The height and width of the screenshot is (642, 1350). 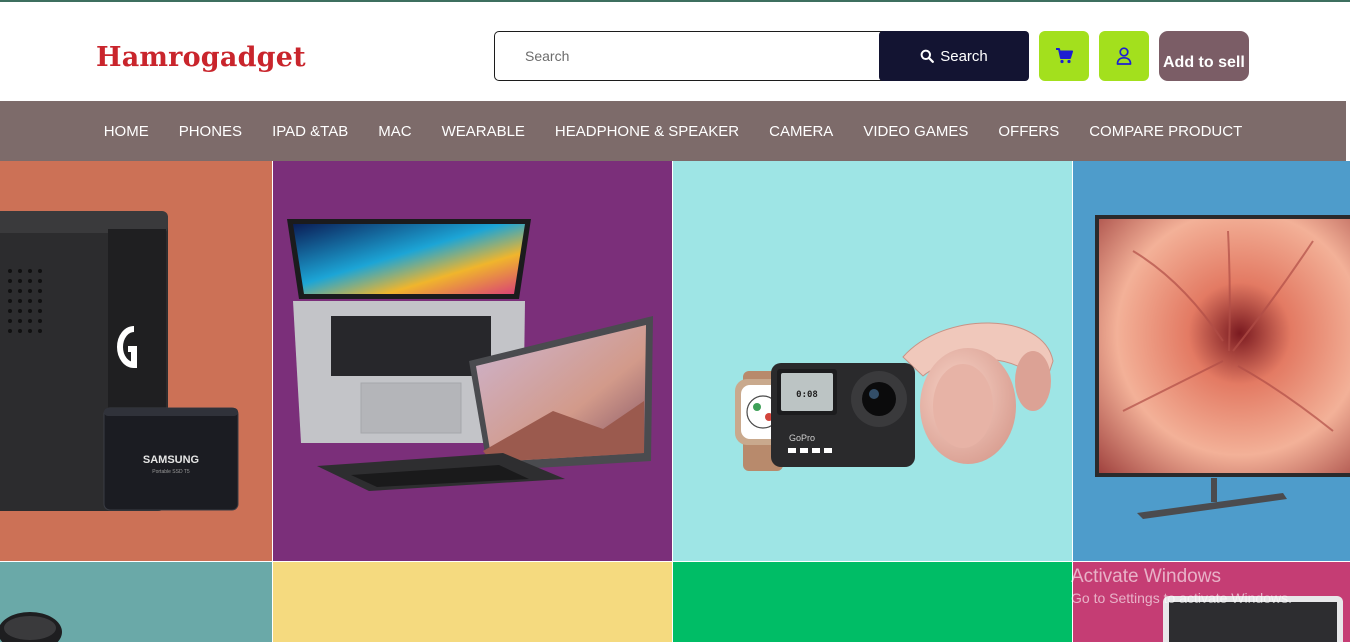 I want to click on search-bar: Search, so click(x=761, y=56).